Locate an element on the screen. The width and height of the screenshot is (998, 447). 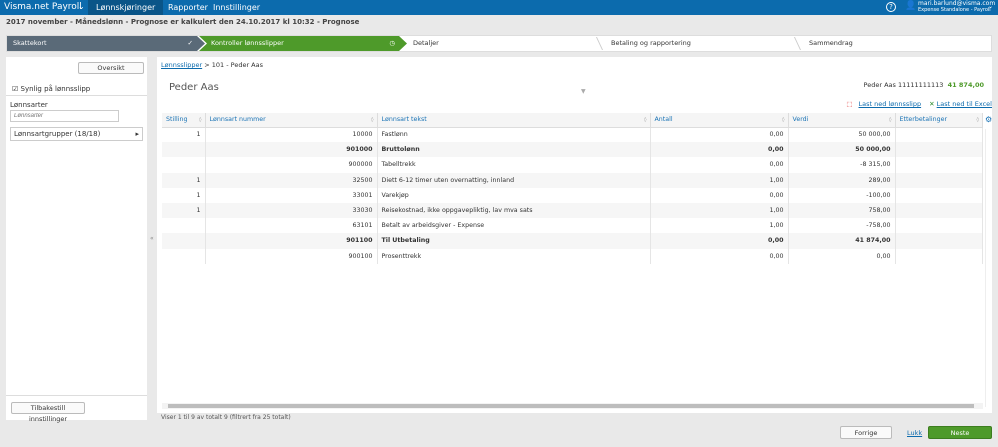
step-detaljer: Detaljer is located at coordinates (423, 43).